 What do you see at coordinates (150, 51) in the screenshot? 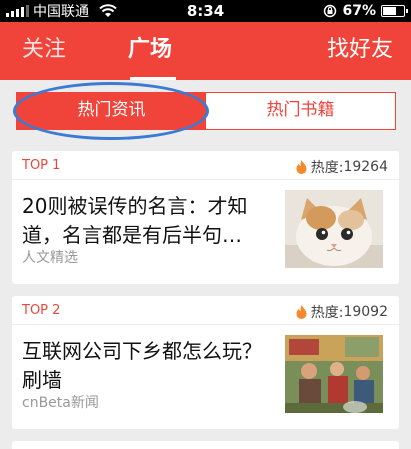
I see `tab-square: 广场` at bounding box center [150, 51].